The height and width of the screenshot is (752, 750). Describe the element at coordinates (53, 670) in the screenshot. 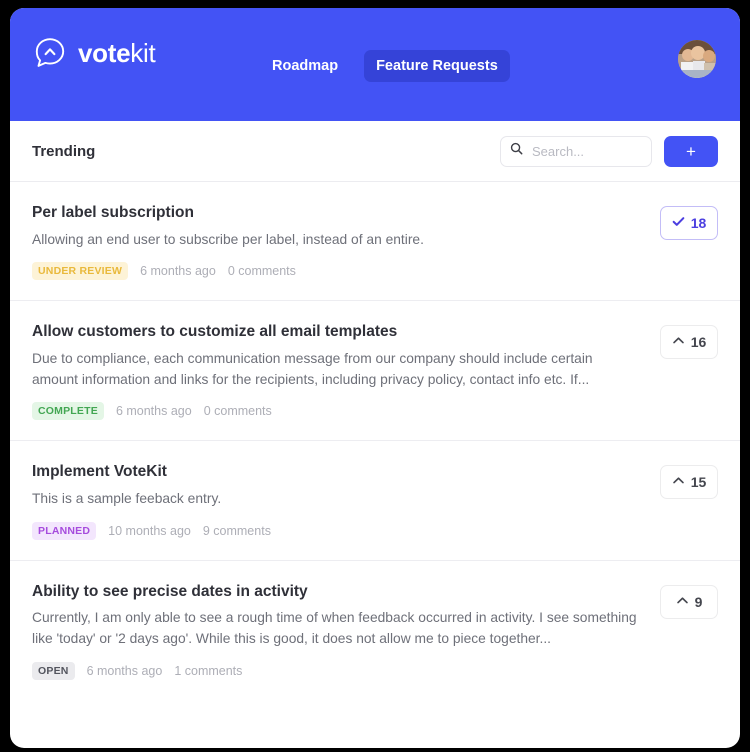

I see `status-badge: OPEN` at that location.